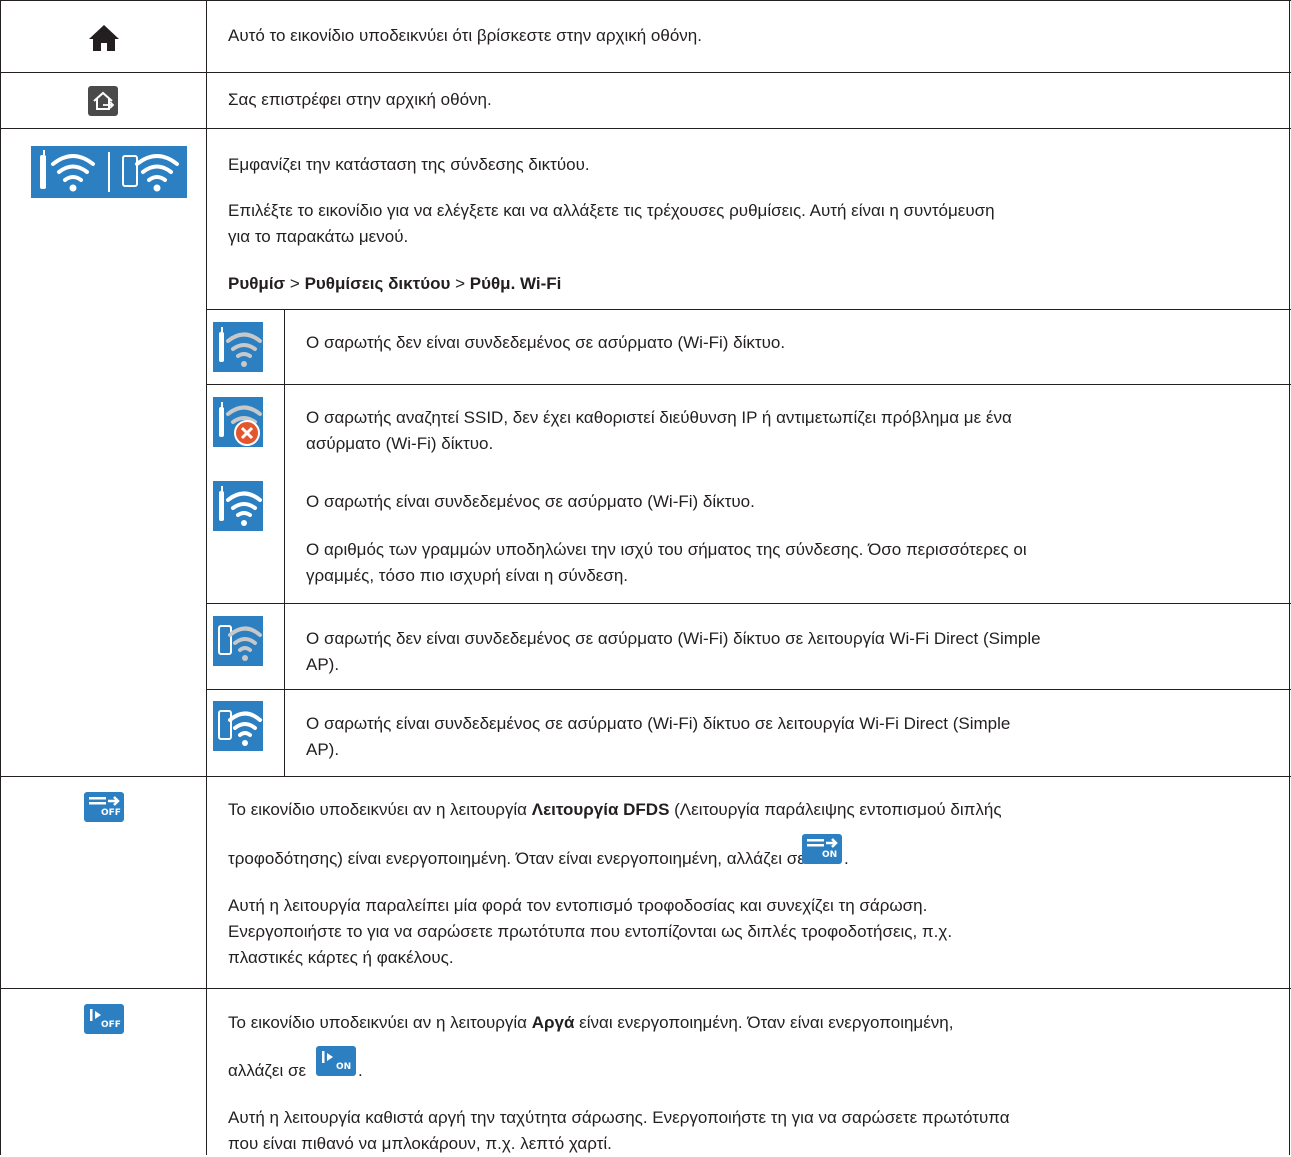 The image size is (1291, 1157). I want to click on slow-text-1a: Το εικονίδιο υποδεικνύει αν η λειτουργία, so click(380, 1022).